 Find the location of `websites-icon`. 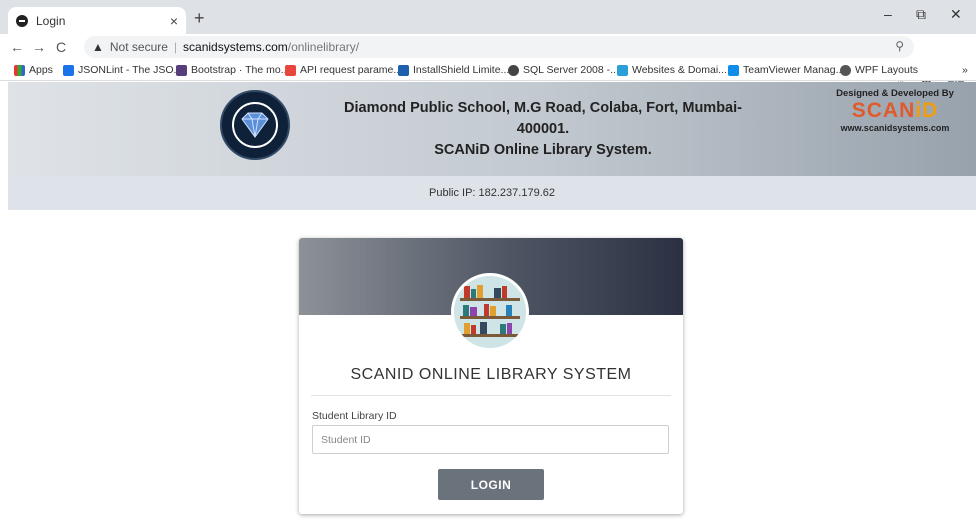

websites-icon is located at coordinates (622, 70).